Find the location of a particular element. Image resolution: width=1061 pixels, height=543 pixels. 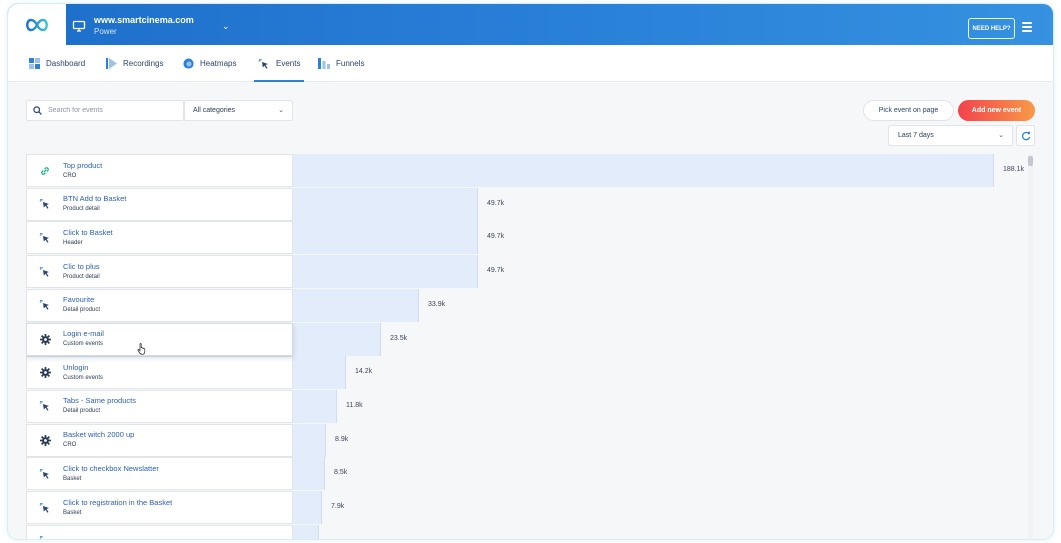

link-icon is located at coordinates (45, 171).